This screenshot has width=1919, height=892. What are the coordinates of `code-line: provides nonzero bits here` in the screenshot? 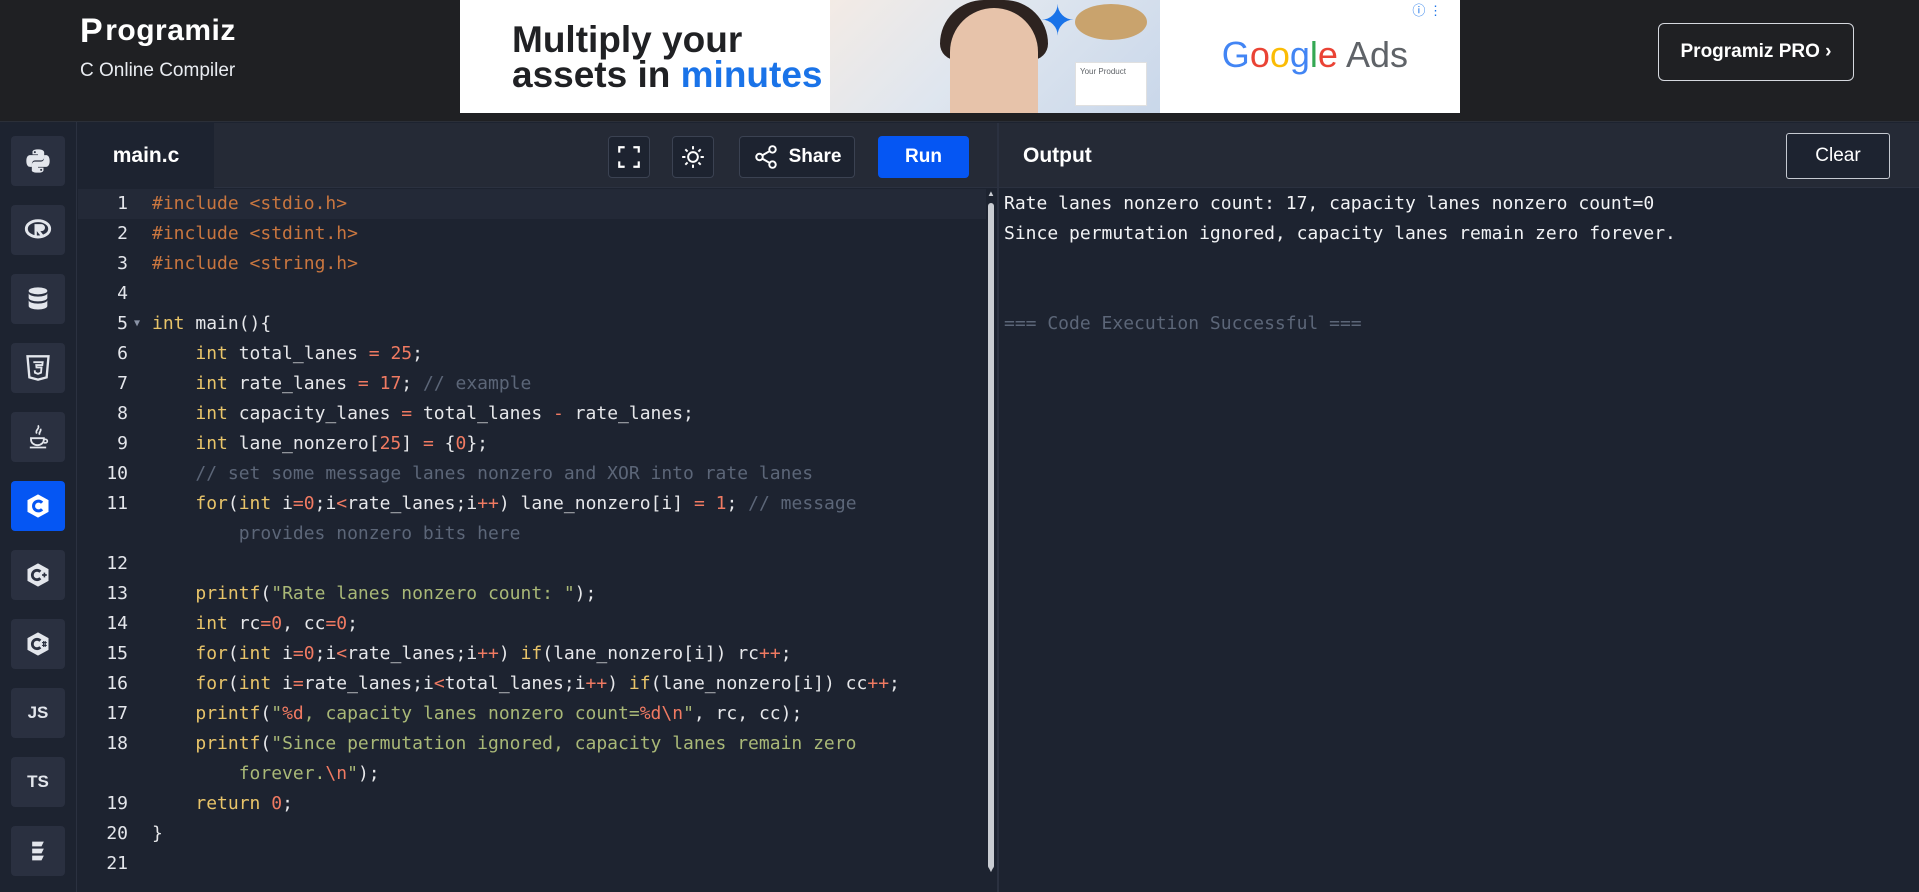 It's located at (532, 534).